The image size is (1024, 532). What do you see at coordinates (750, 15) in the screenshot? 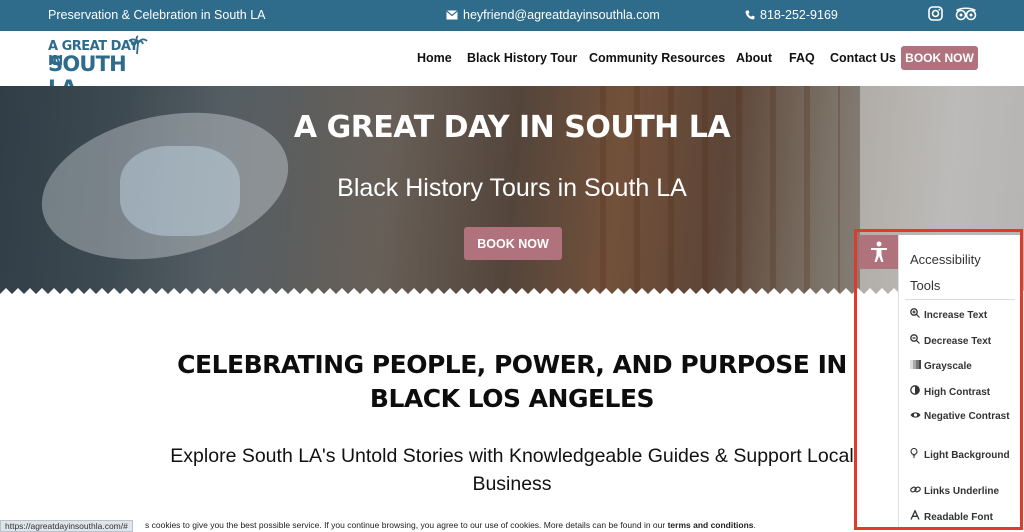
I see `phone-icon` at bounding box center [750, 15].